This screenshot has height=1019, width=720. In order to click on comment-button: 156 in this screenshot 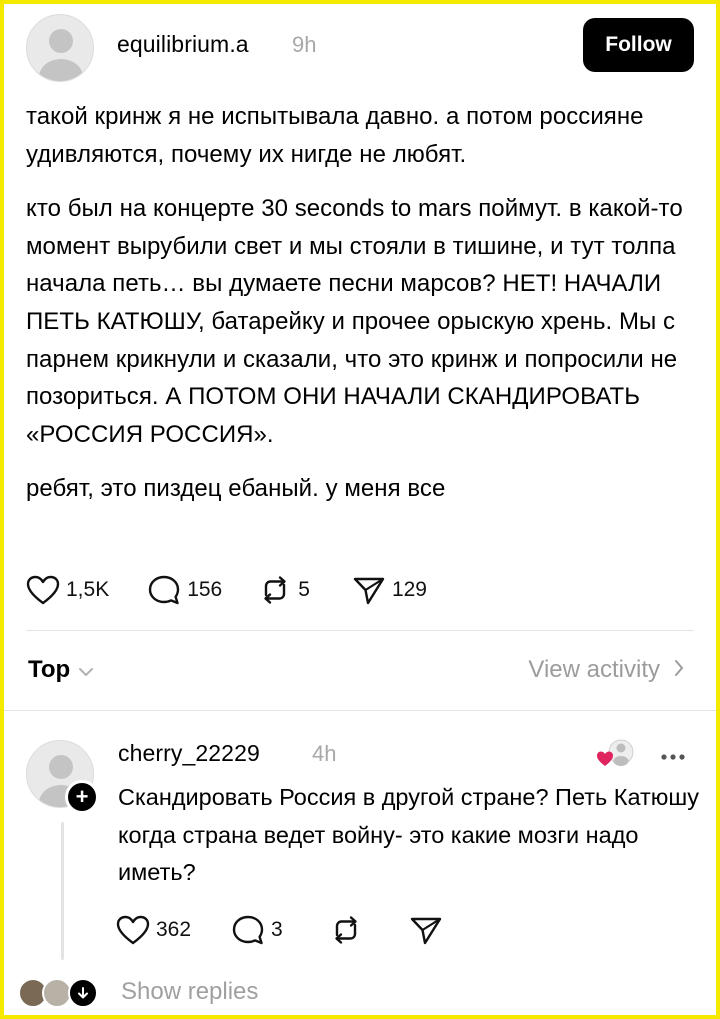, I will do `click(184, 590)`.